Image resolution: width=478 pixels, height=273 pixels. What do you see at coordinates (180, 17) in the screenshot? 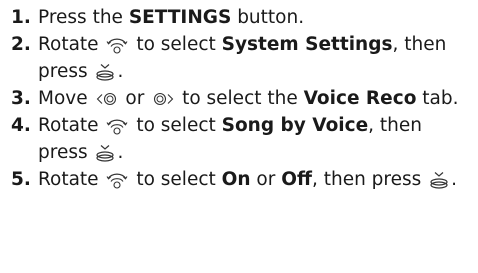
I see `settings-button-label: SETTINGS` at bounding box center [180, 17].